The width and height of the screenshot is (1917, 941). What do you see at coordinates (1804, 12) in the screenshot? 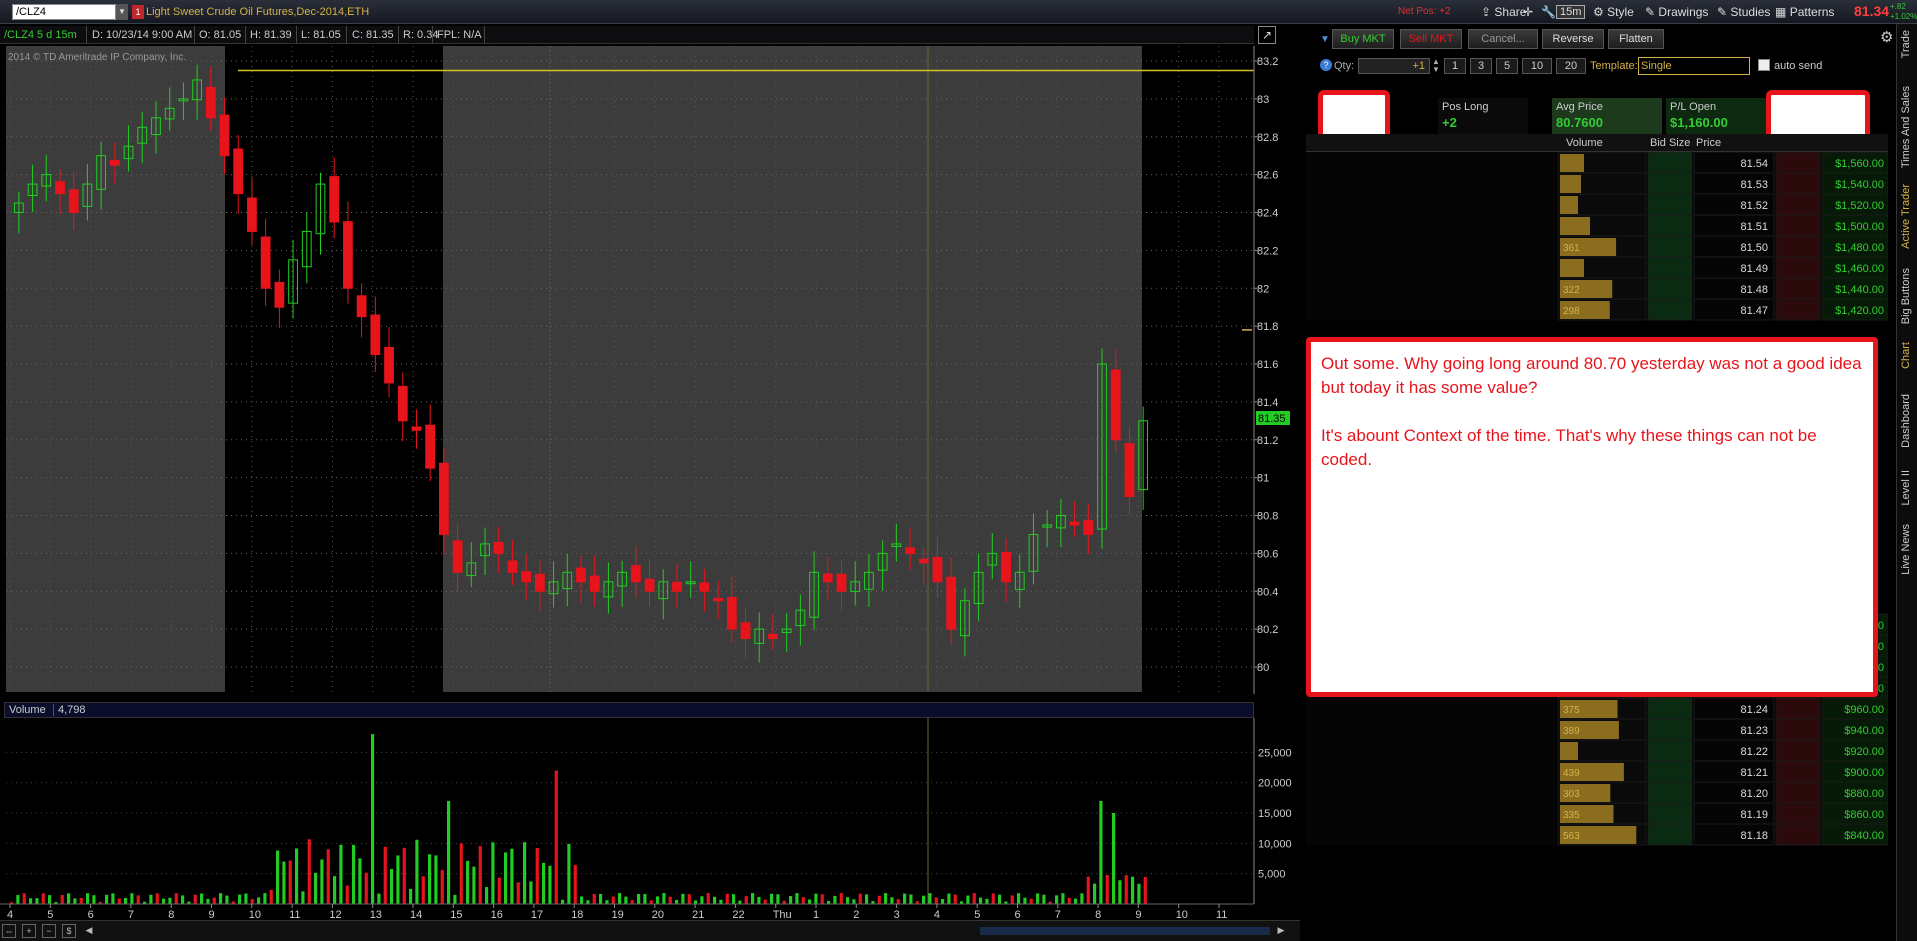
I see `patterns-button: ▦ Patterns` at bounding box center [1804, 12].